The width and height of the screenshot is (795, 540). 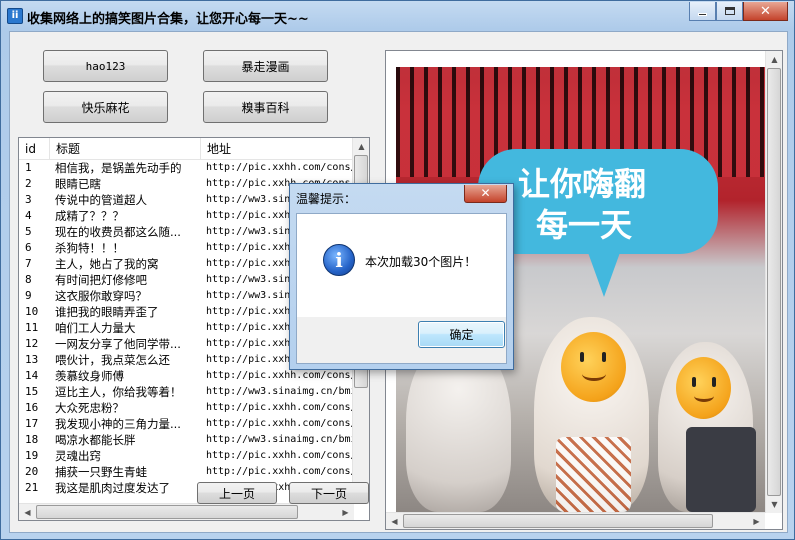 What do you see at coordinates (95, 328) in the screenshot?
I see `row-title: 咱们工人力量大` at bounding box center [95, 328].